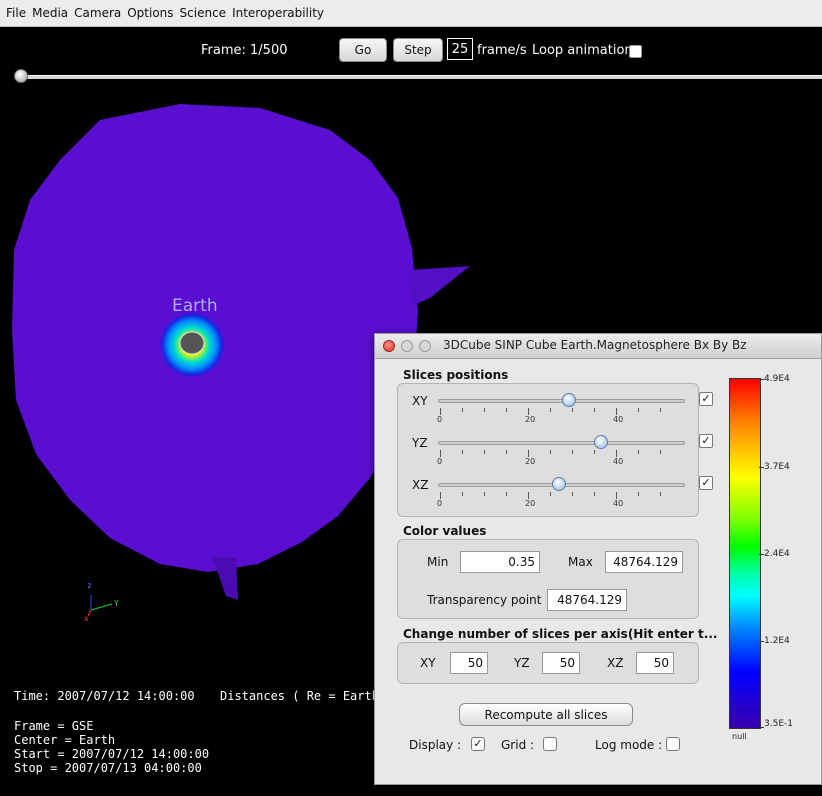  What do you see at coordinates (363, 50) in the screenshot?
I see `go-button: Go` at bounding box center [363, 50].